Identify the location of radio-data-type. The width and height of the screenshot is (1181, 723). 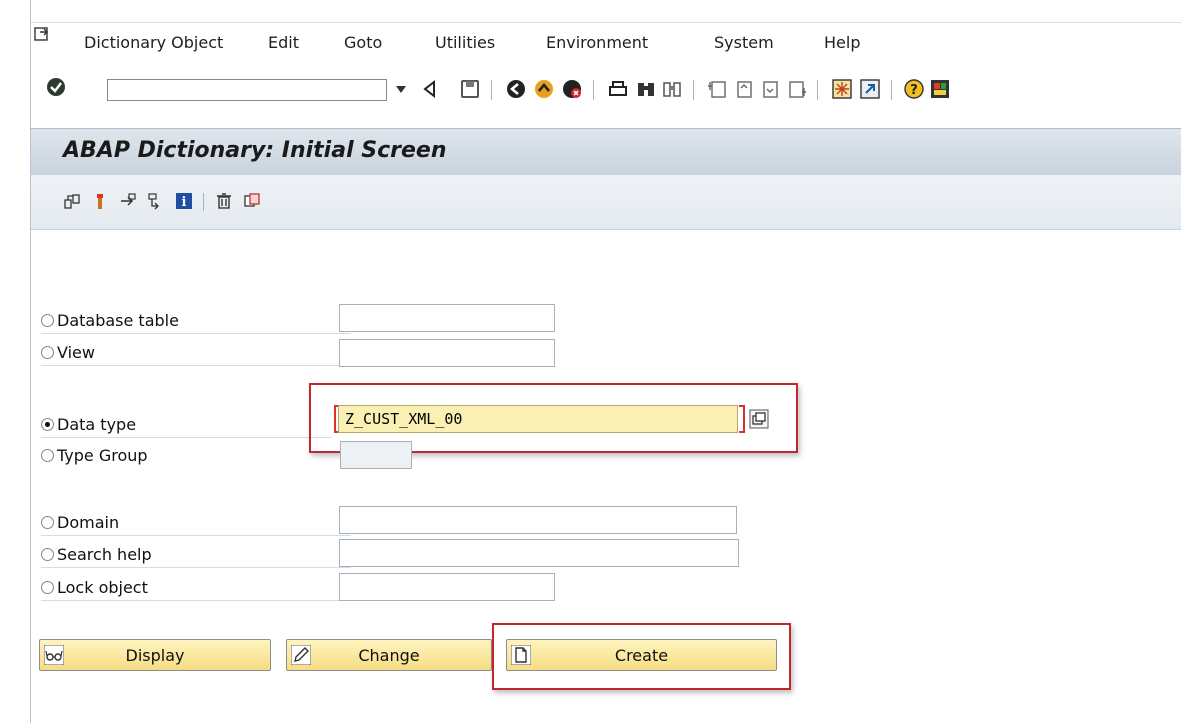
(47, 424).